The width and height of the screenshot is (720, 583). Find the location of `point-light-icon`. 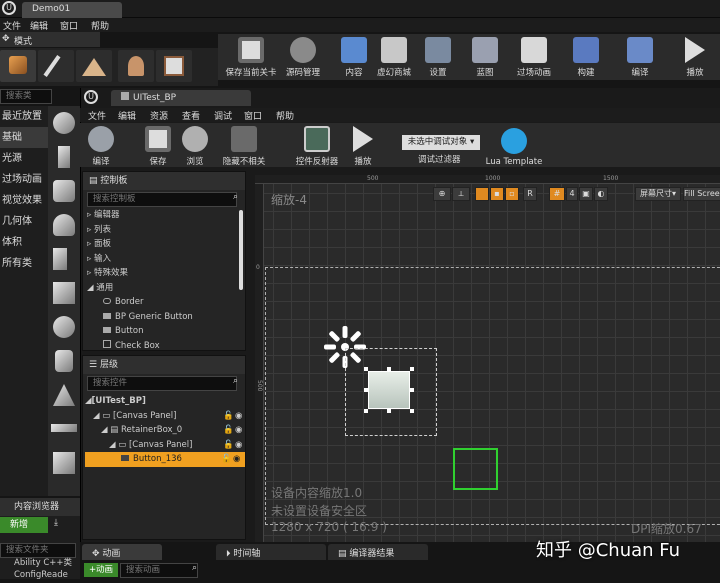

point-light-icon is located at coordinates (64, 225).